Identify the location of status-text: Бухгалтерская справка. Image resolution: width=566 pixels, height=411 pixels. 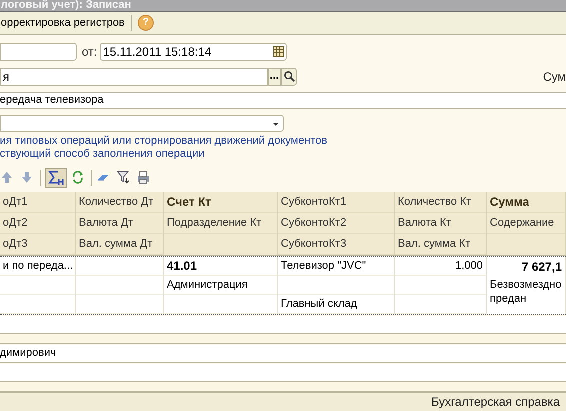
(495, 402).